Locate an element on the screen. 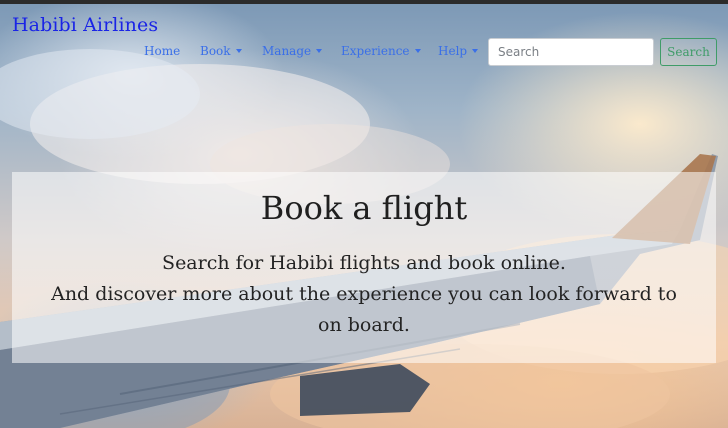 The width and height of the screenshot is (728, 428). nav-item-book: Book is located at coordinates (221, 51).